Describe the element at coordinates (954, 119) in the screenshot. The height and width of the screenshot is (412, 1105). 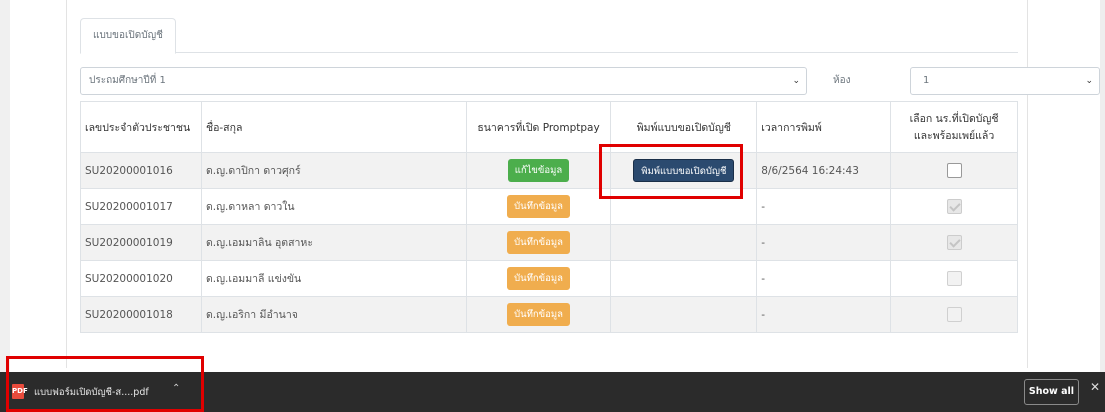
I see `header-select-line1: เลือก นร.ที่เปิดบัญชี` at that location.